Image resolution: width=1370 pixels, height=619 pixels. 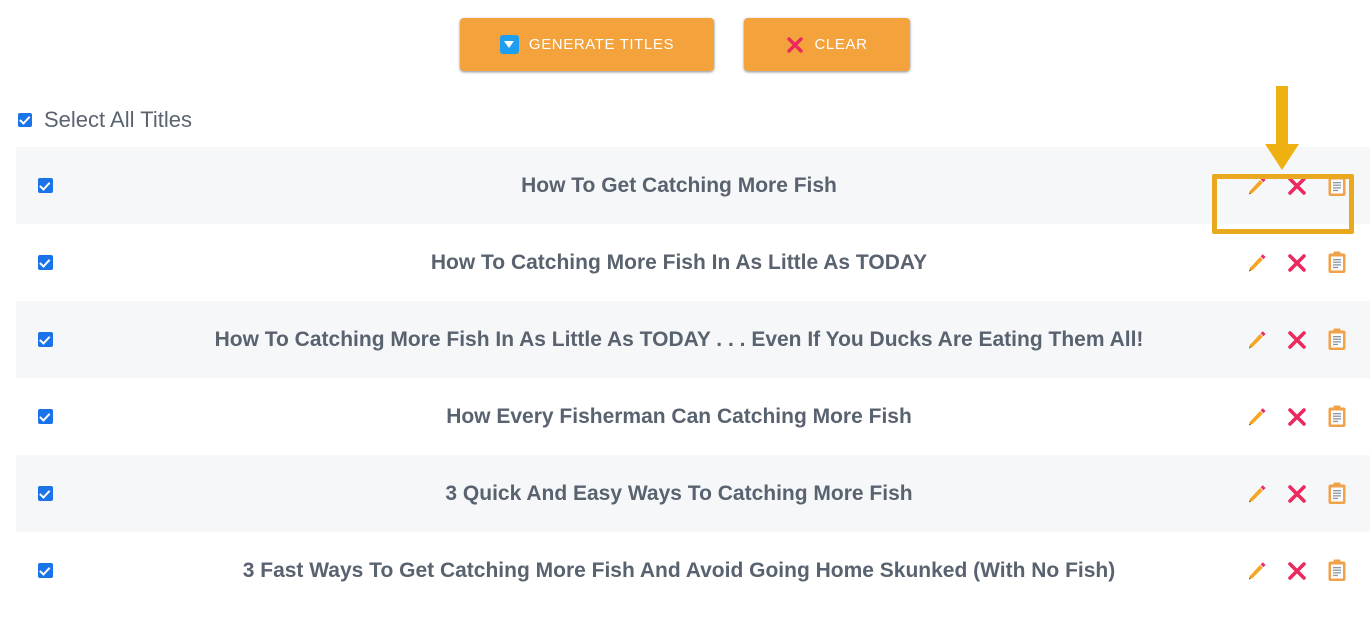 What do you see at coordinates (601, 44) in the screenshot?
I see `generate-titles-label: GENERATE TITLES` at bounding box center [601, 44].